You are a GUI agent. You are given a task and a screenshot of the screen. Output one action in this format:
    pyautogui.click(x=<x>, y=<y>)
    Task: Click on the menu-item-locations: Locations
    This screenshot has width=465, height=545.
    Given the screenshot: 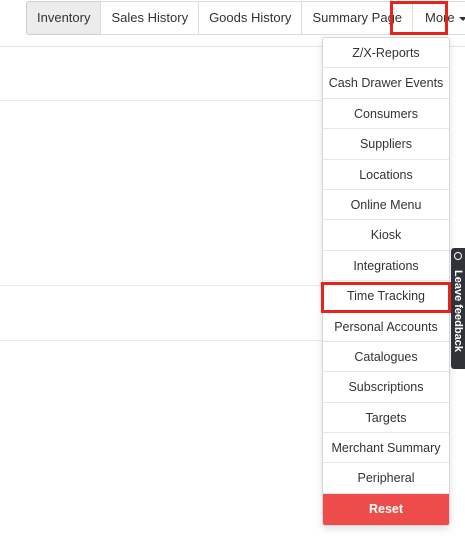 What is the action you would take?
    pyautogui.click(x=386, y=175)
    